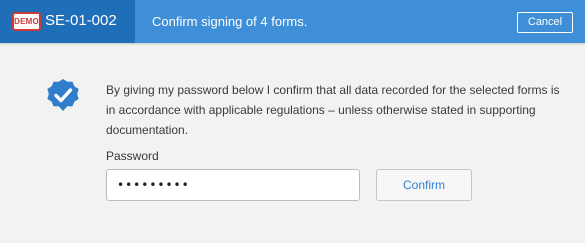  Describe the element at coordinates (424, 185) in the screenshot. I see `confirm-button: Confirm` at that location.